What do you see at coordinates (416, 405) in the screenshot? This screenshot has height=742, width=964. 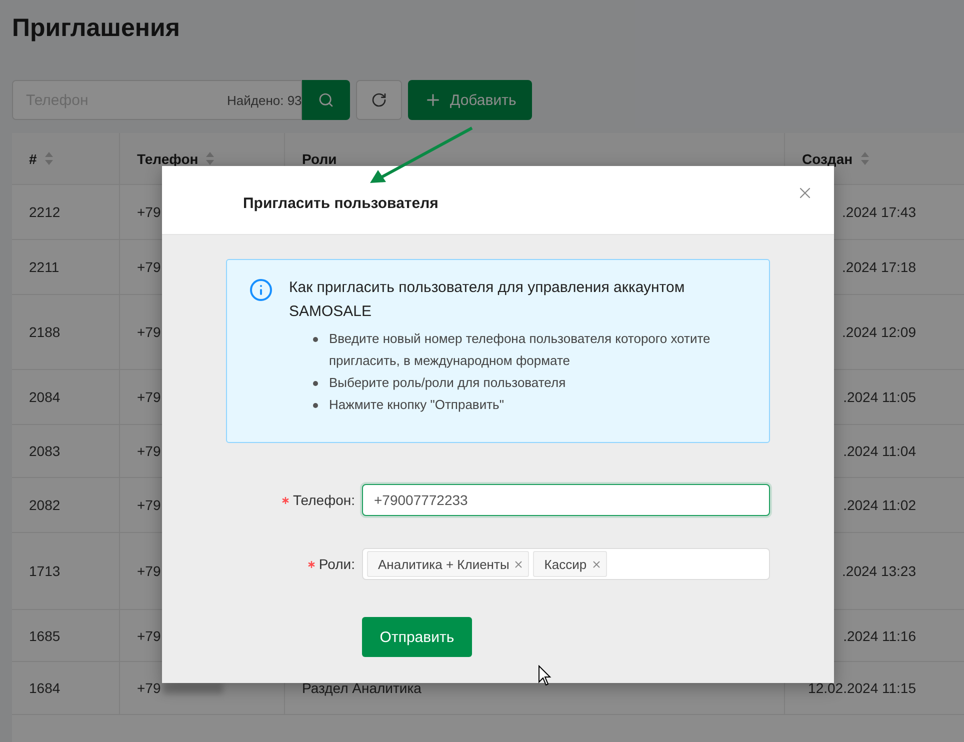 I see `instruction-item: Нажмите кнопку "Отправить"` at bounding box center [416, 405].